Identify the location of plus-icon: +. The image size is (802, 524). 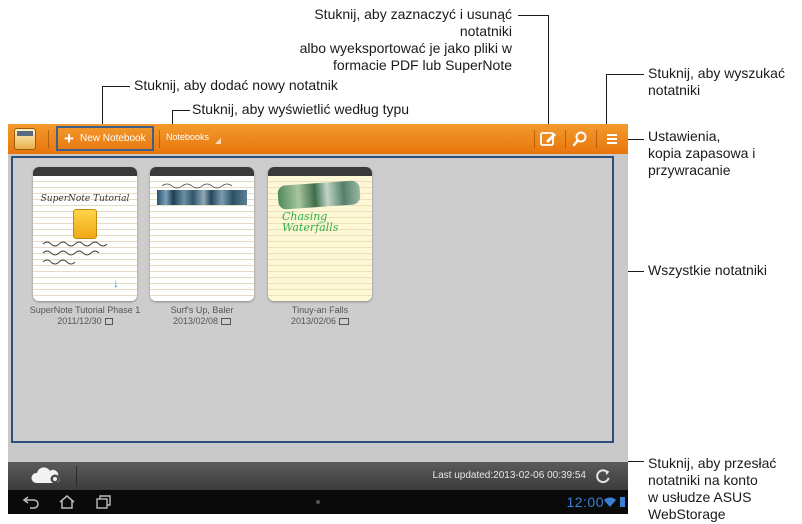
(69, 138).